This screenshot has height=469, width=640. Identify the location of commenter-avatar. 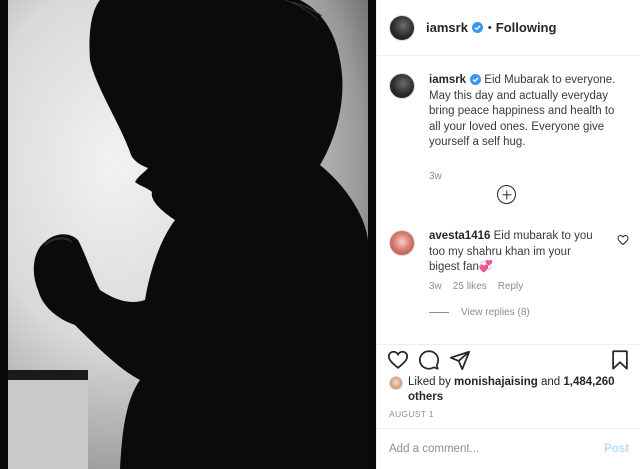
(402, 243).